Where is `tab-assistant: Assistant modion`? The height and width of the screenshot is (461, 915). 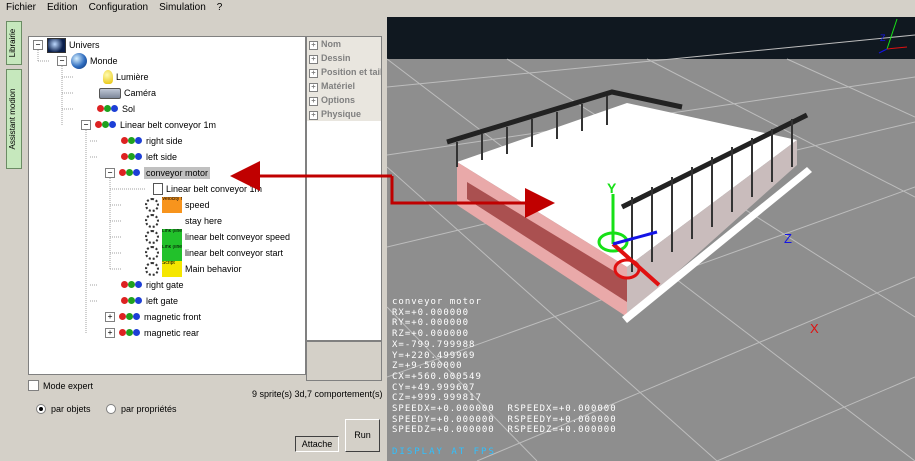
tab-assistant: Assistant modion is located at coordinates (14, 119).